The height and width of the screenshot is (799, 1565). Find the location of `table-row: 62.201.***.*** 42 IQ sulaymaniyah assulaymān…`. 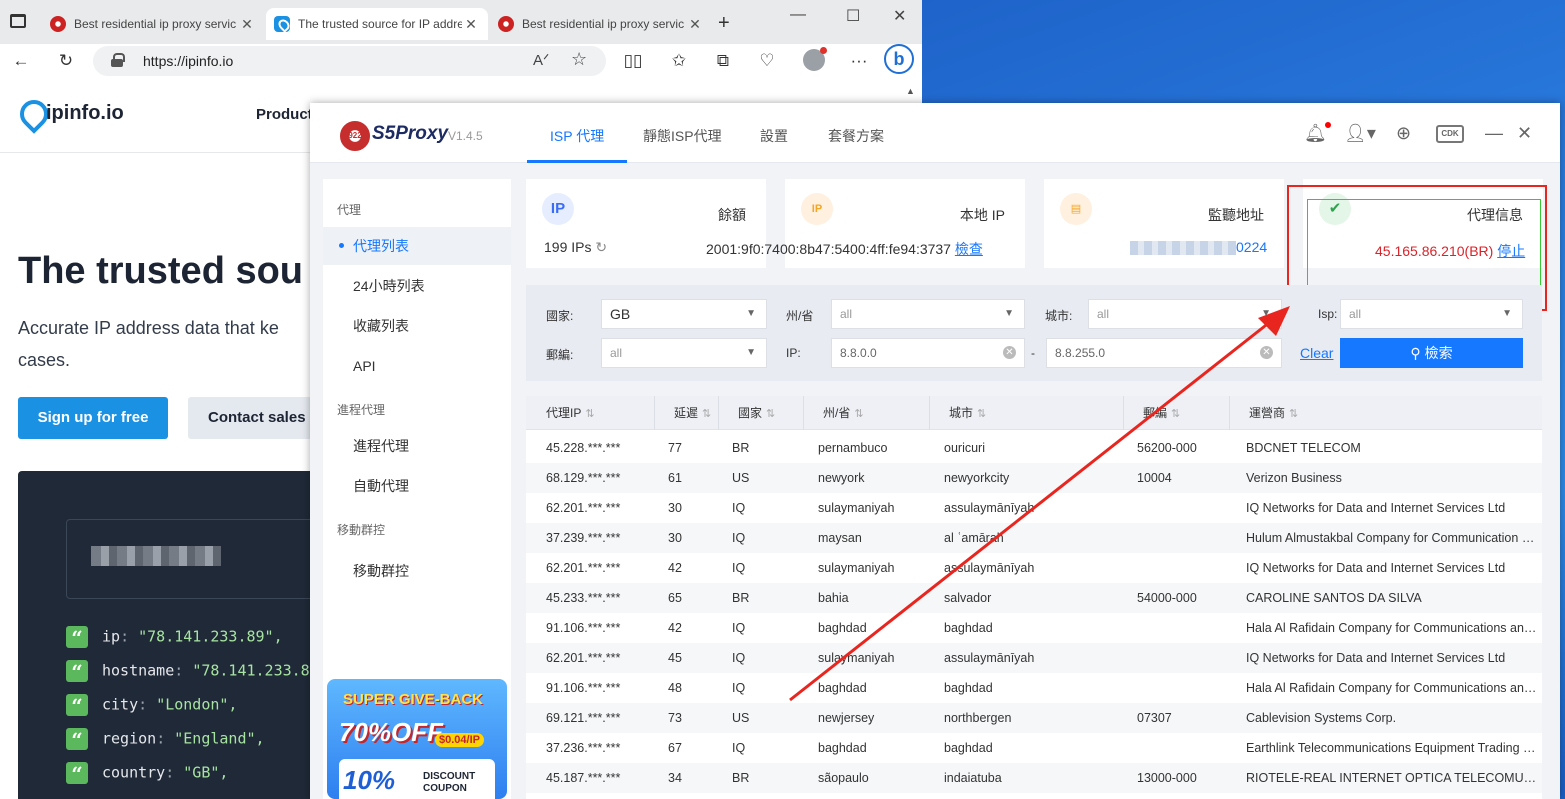

table-row: 62.201.***.*** 42 IQ sulaymaniyah assulaymān… is located at coordinates (1034, 568).